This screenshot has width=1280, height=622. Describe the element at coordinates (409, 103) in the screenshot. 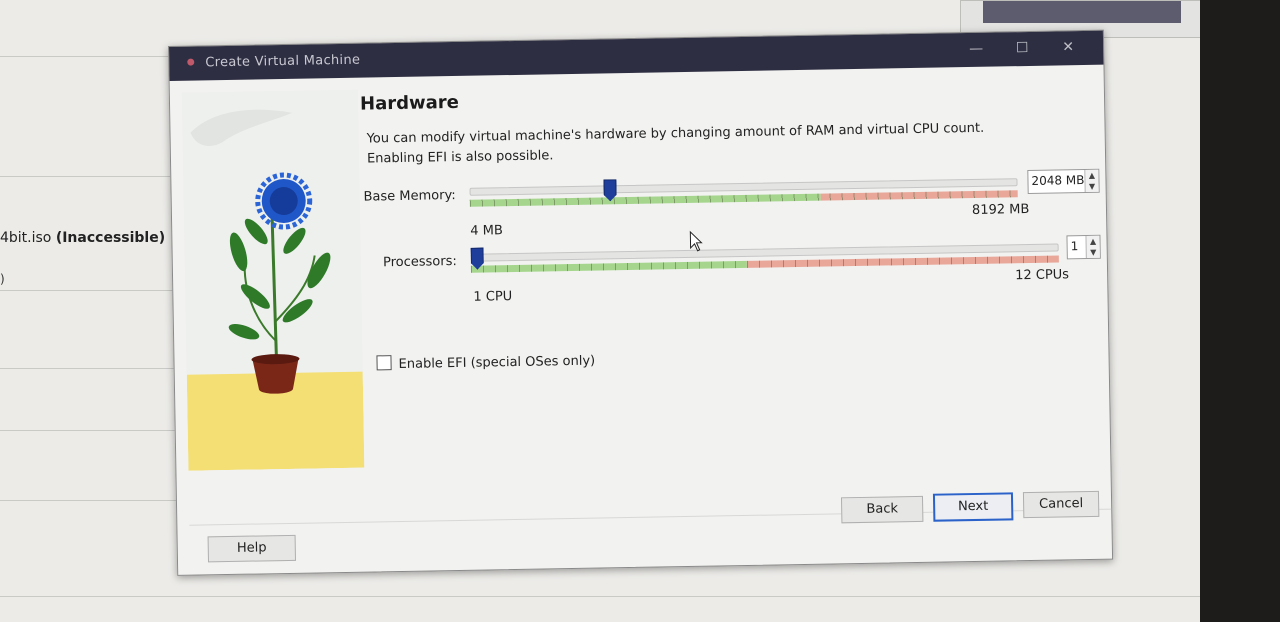

I see `page-title: Hardware` at that location.